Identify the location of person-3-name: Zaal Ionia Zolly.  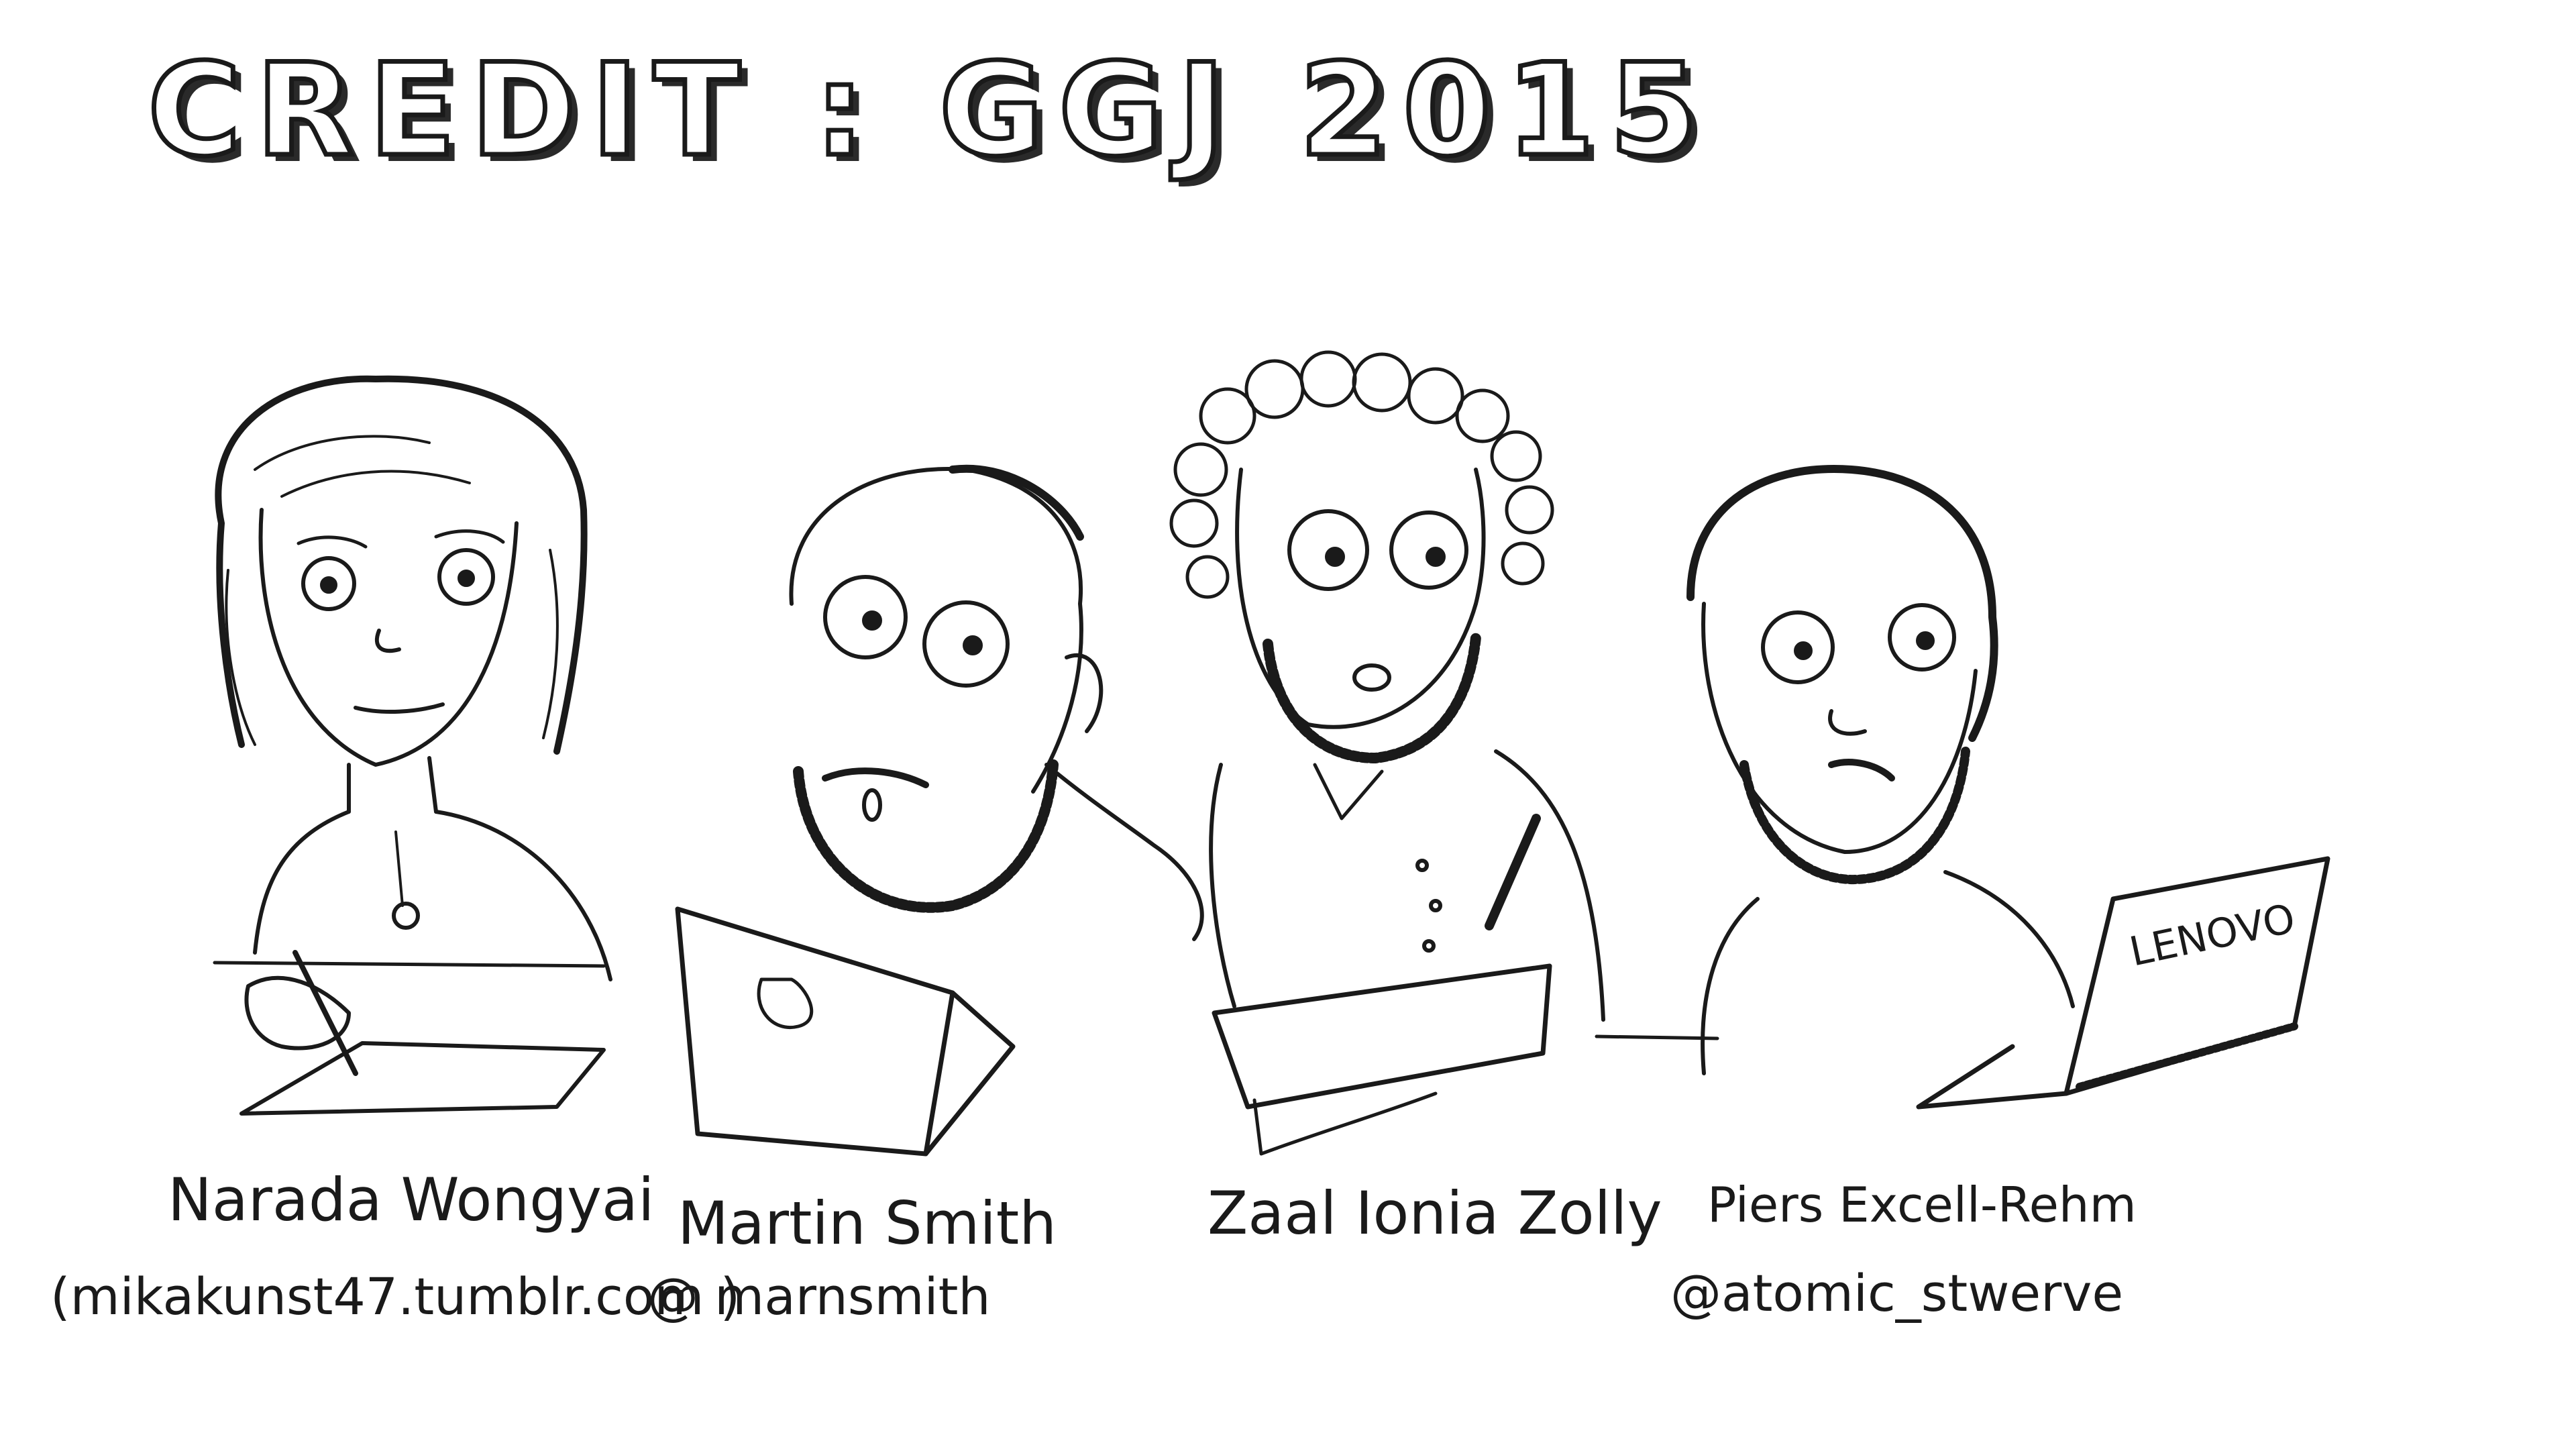
(1435, 1213).